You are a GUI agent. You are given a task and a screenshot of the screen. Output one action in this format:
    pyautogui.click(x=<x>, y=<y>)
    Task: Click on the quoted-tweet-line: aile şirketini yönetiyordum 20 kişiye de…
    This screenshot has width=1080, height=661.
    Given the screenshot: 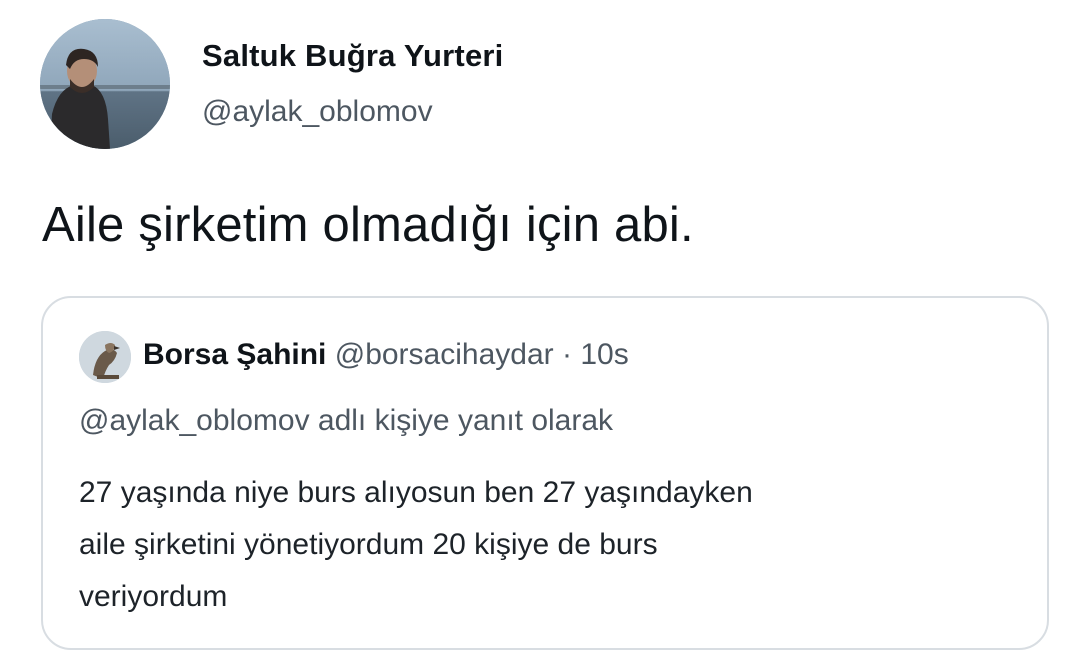 What is the action you would take?
    pyautogui.click(x=368, y=544)
    